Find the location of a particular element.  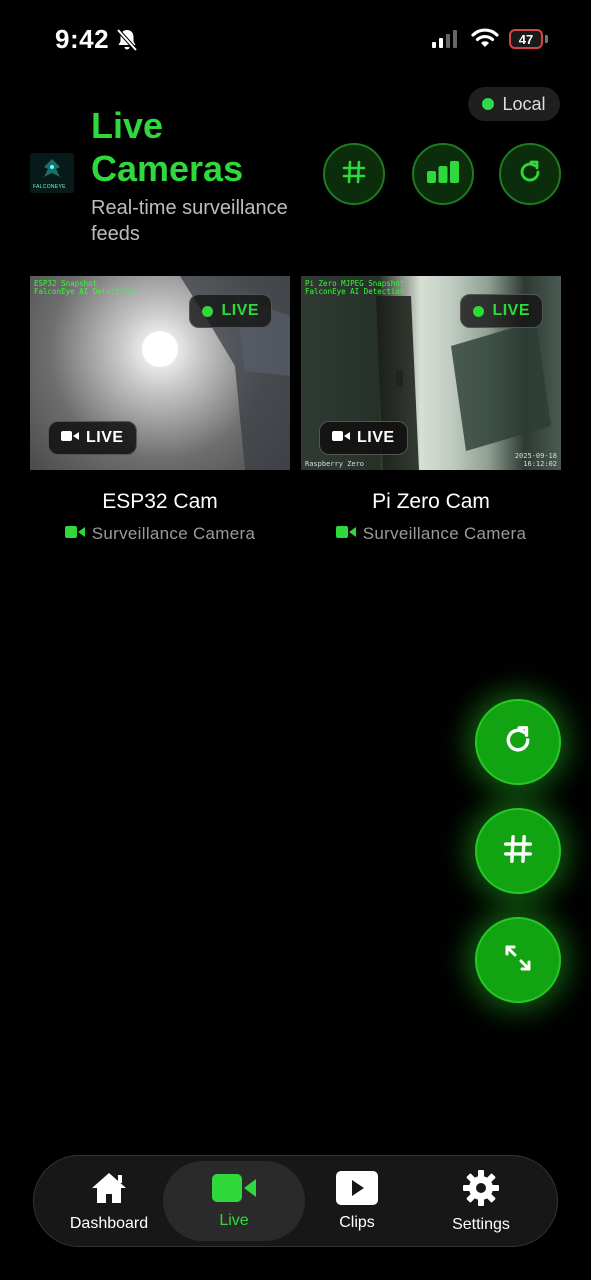

bottom-tab-bar: Dashboard Live Clips Settings is located at coordinates (295, 1201).